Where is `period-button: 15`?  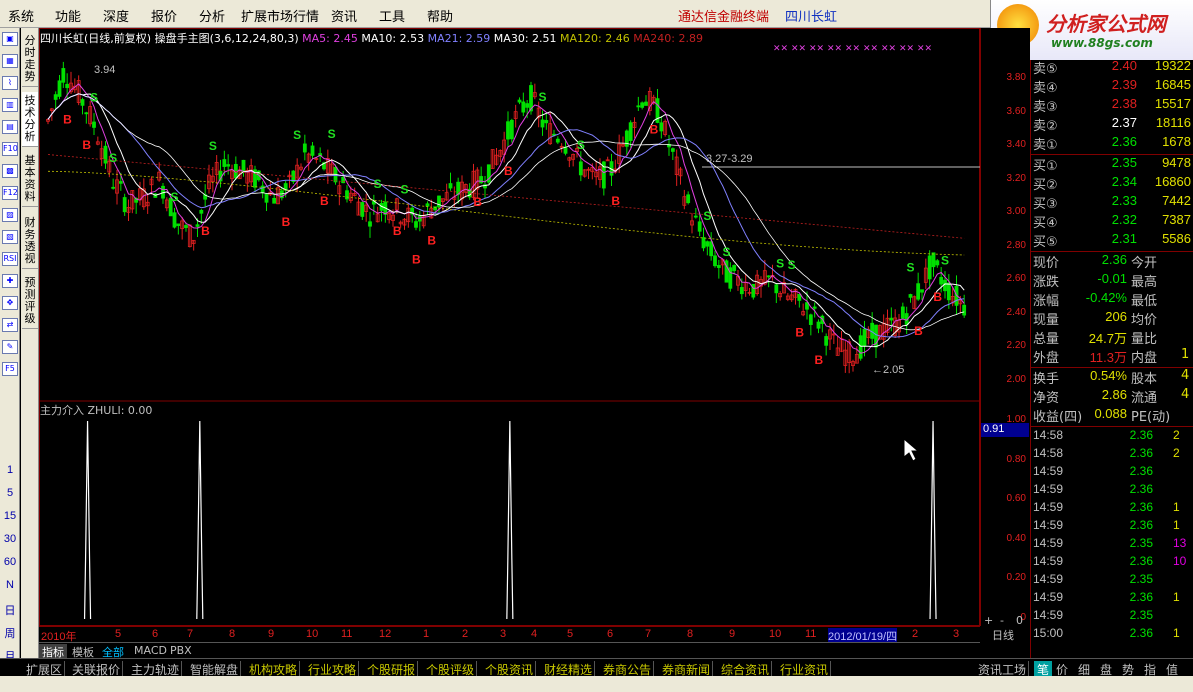
period-button: 15 is located at coordinates (10, 516).